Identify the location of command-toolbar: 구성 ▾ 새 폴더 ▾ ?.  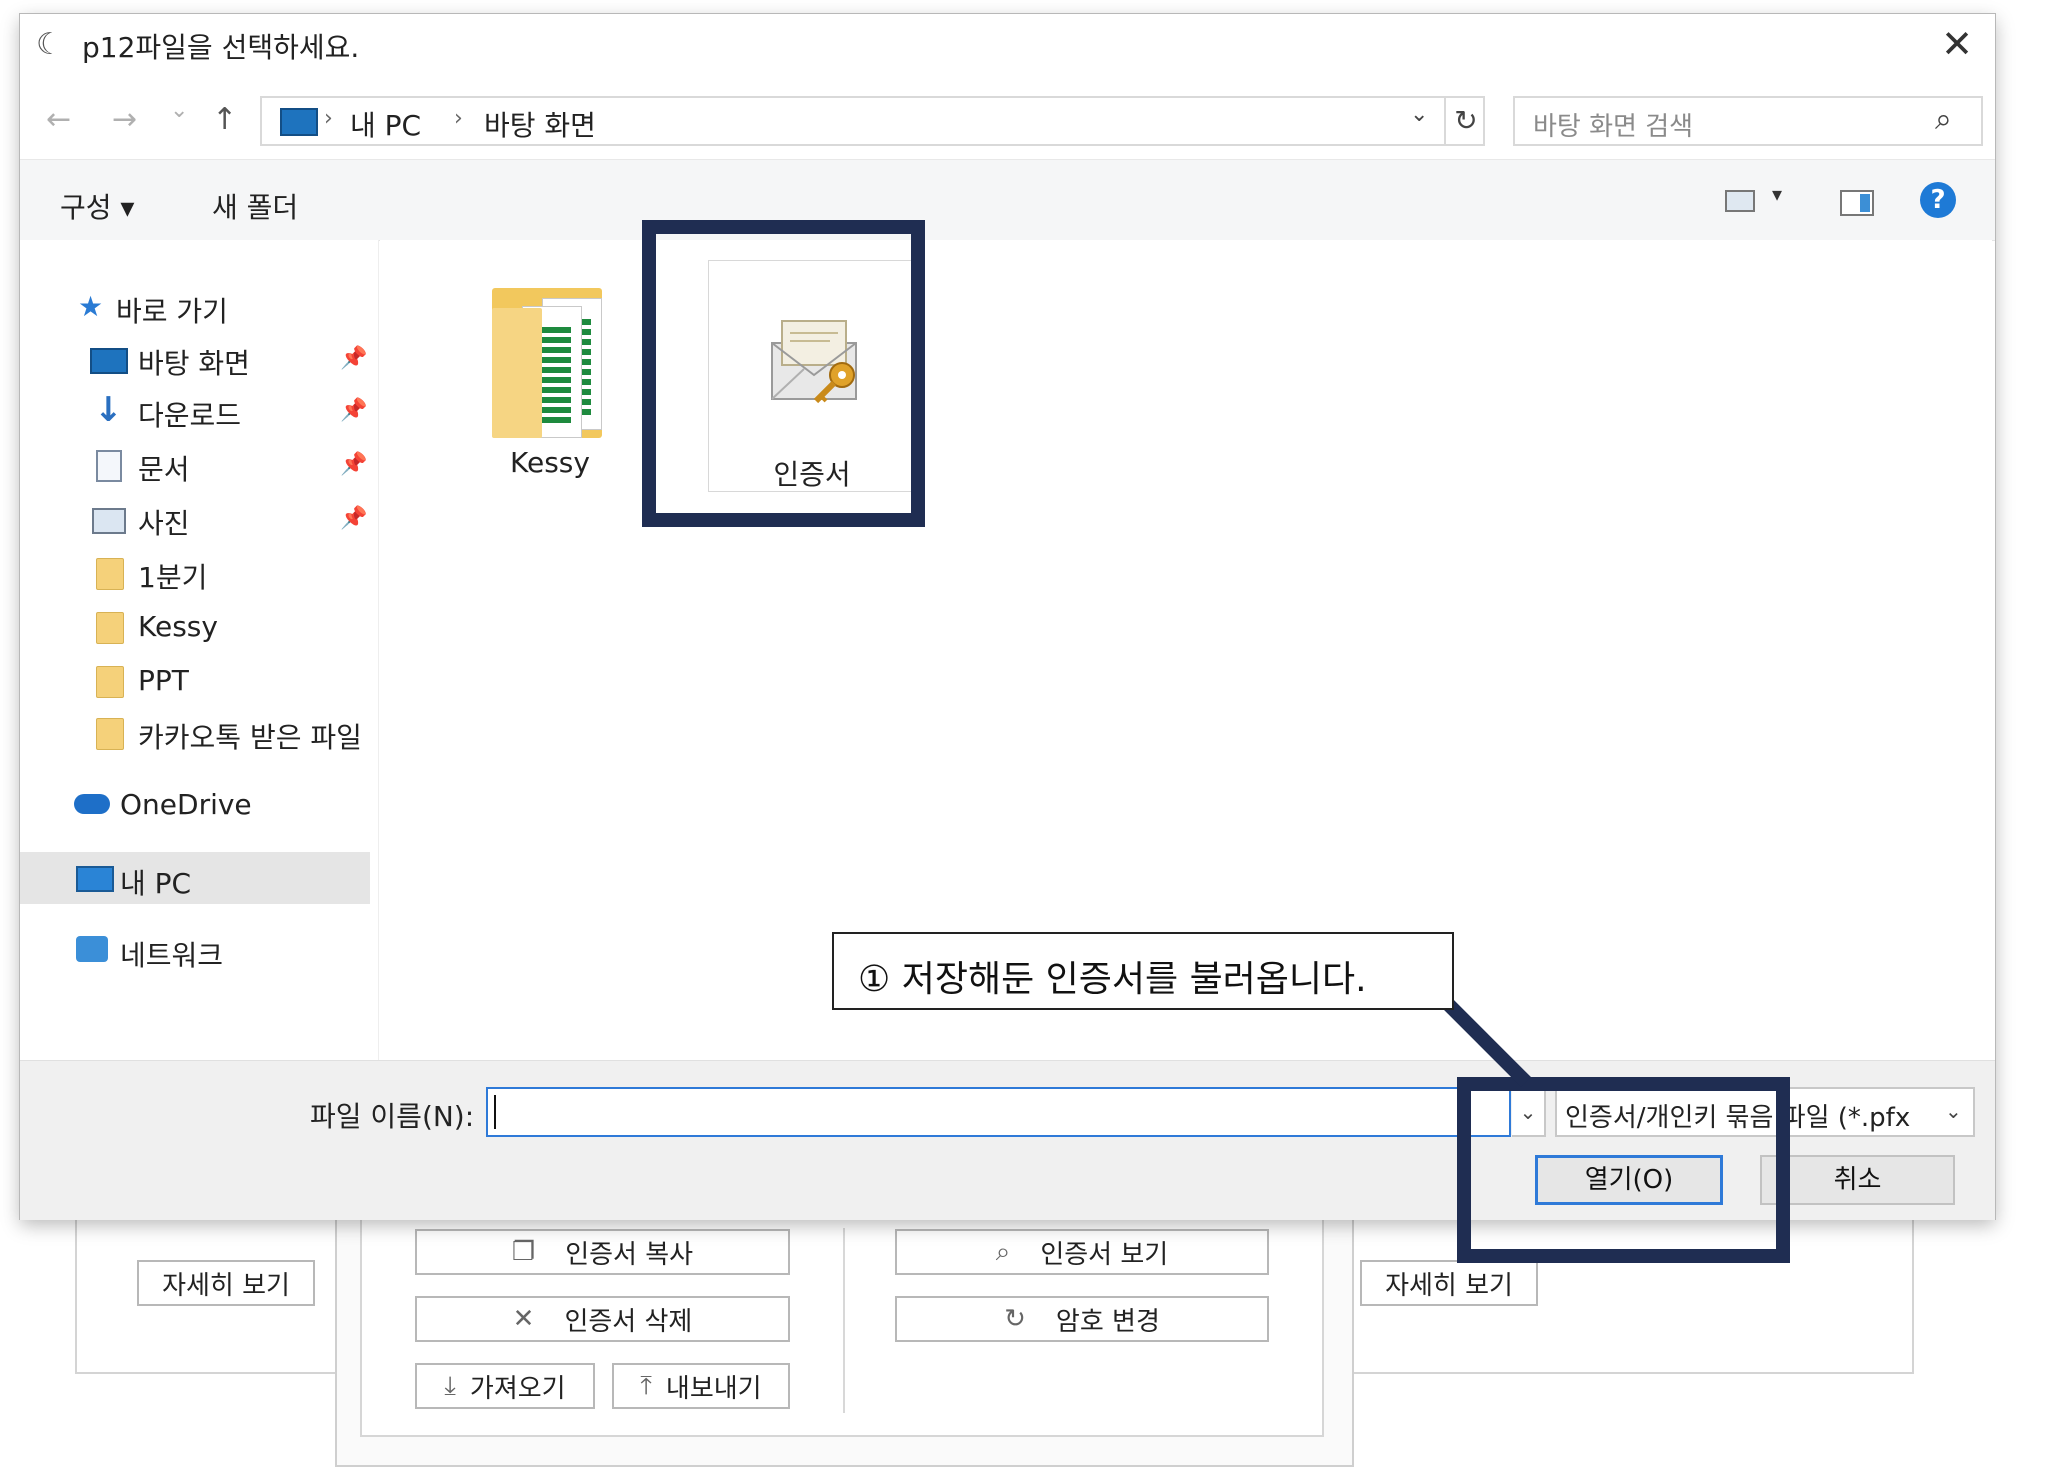
(1007, 200).